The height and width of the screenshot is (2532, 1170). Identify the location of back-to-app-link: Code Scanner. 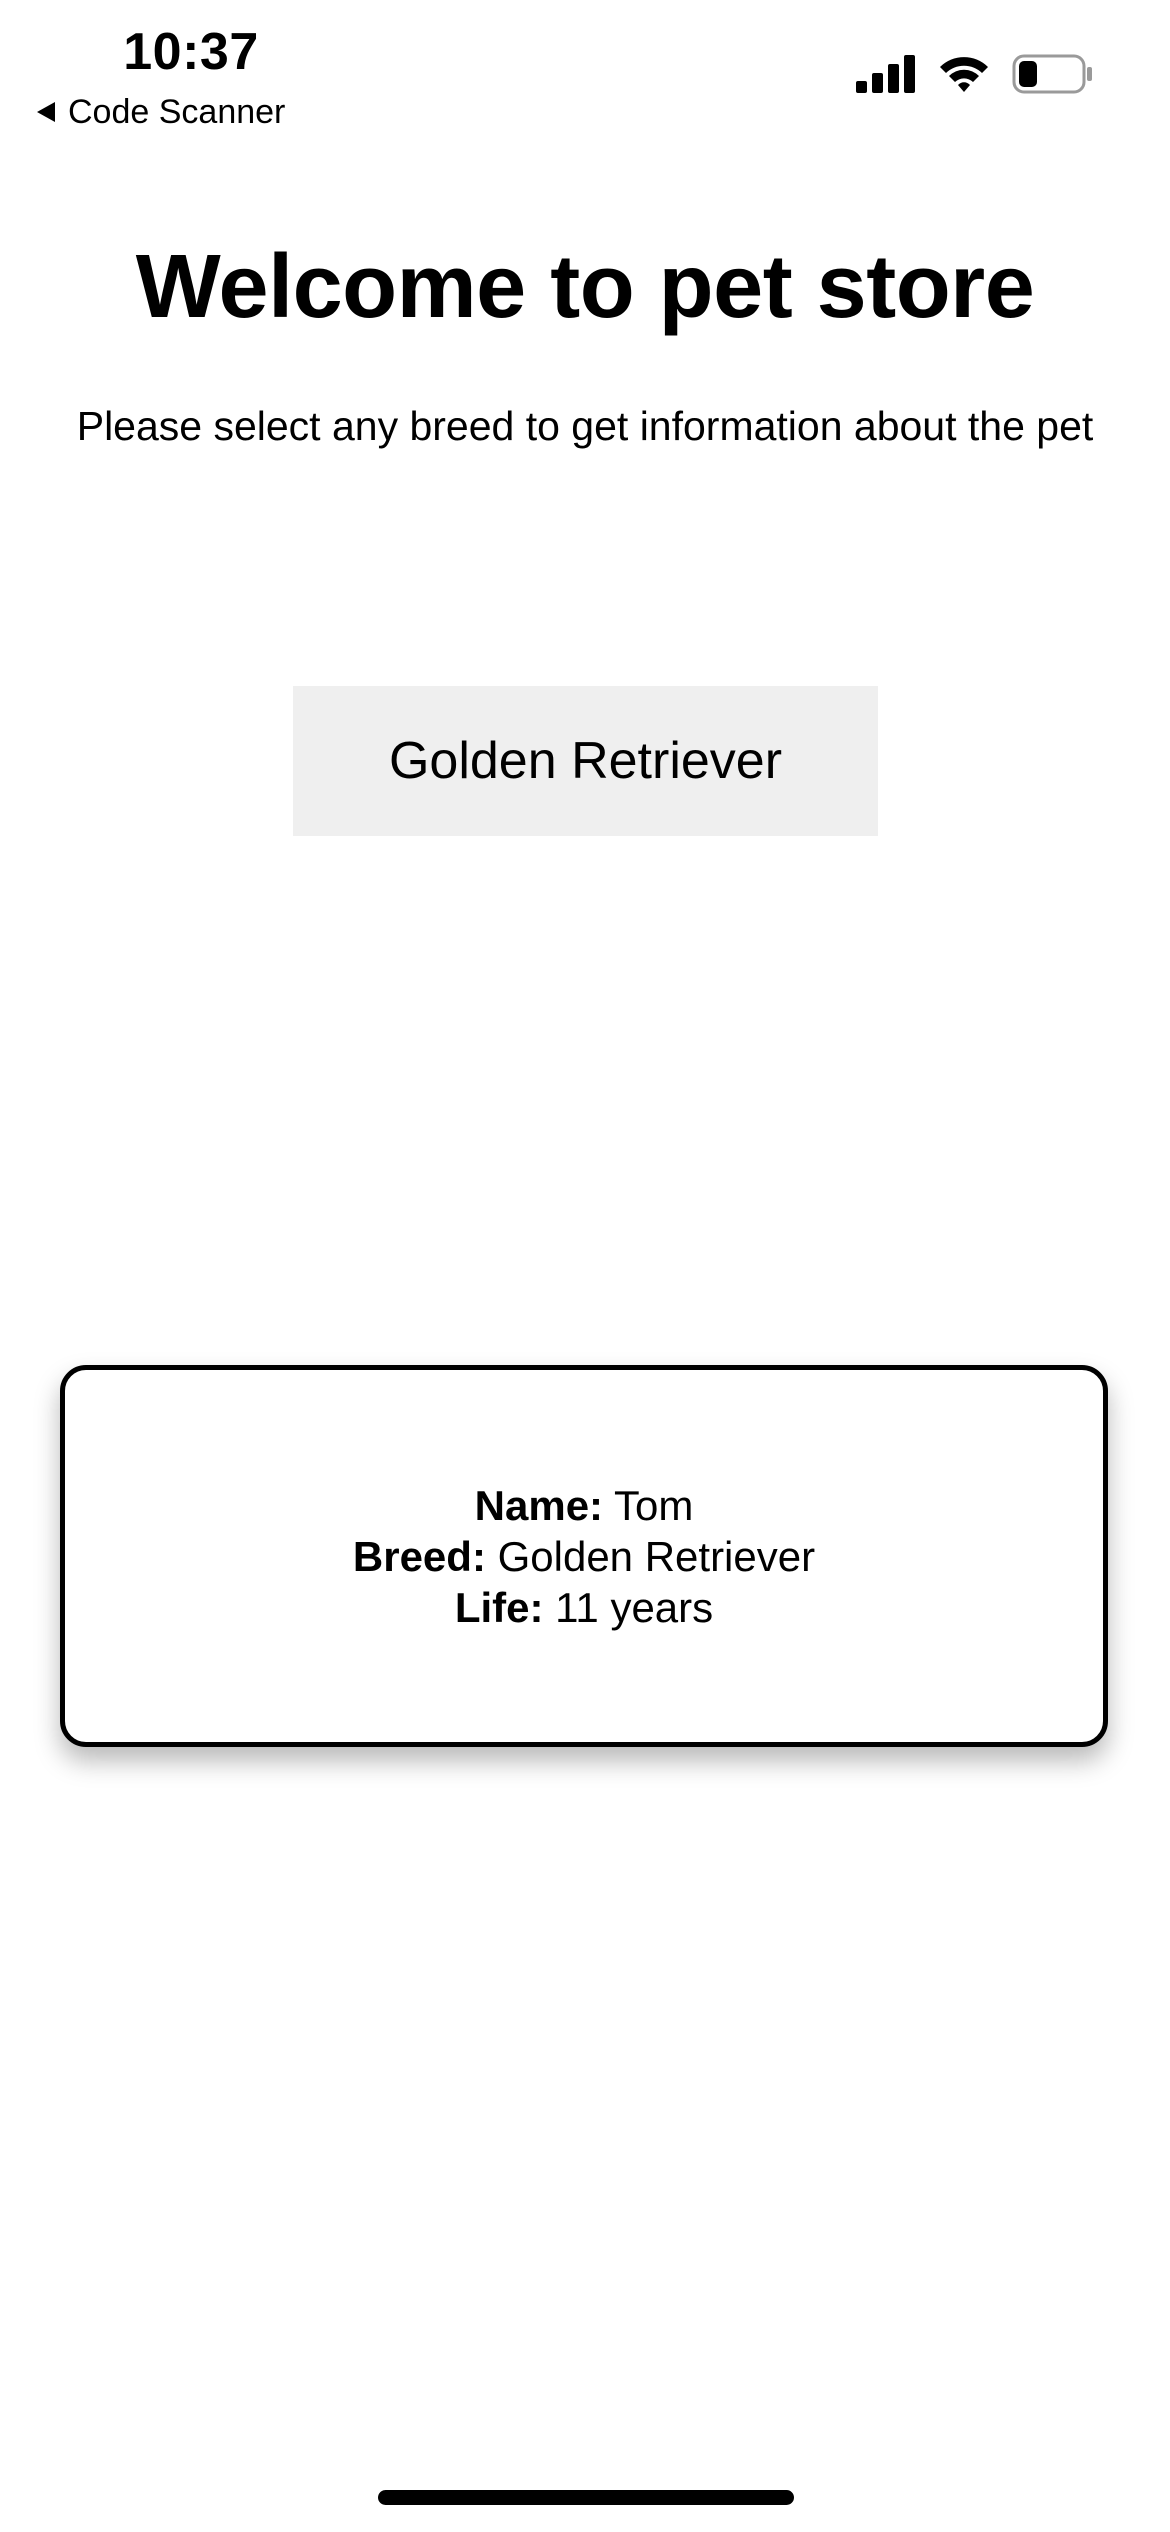
(160, 112).